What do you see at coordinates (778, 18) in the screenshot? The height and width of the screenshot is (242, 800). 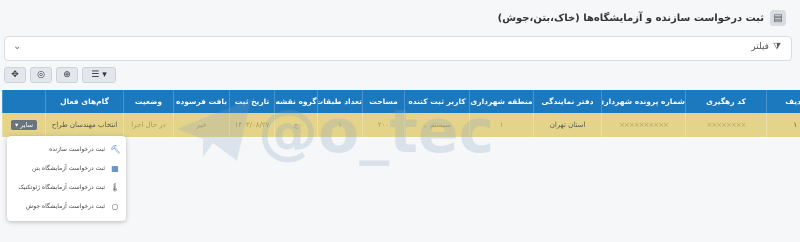 I see `document-icon: ▤` at bounding box center [778, 18].